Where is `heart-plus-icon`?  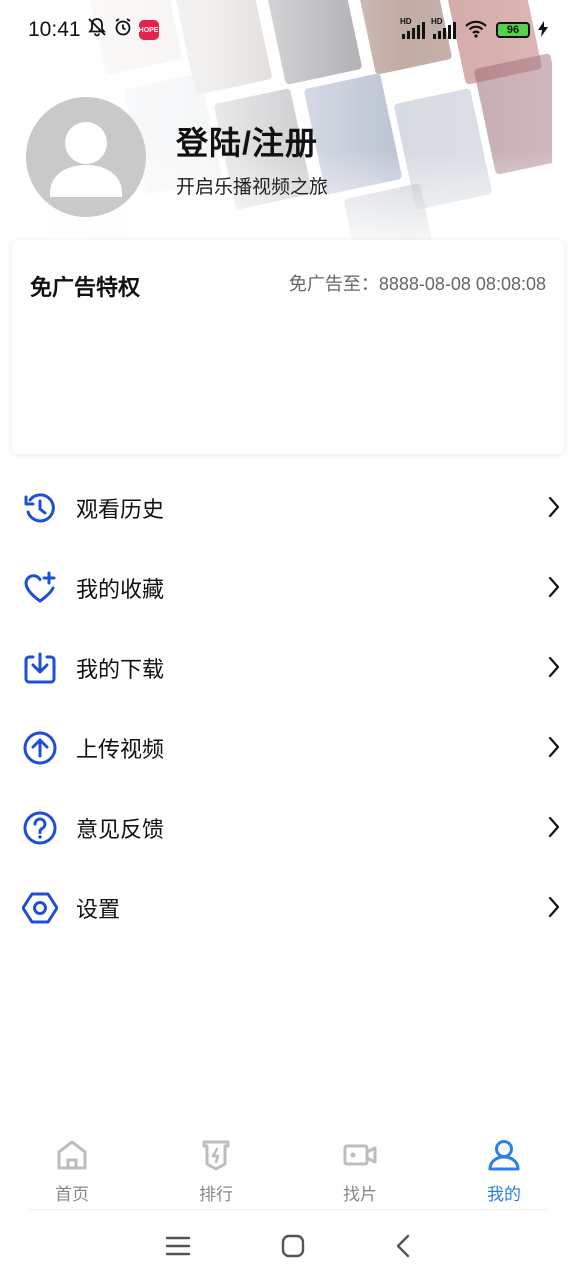
heart-plus-icon is located at coordinates (40, 588).